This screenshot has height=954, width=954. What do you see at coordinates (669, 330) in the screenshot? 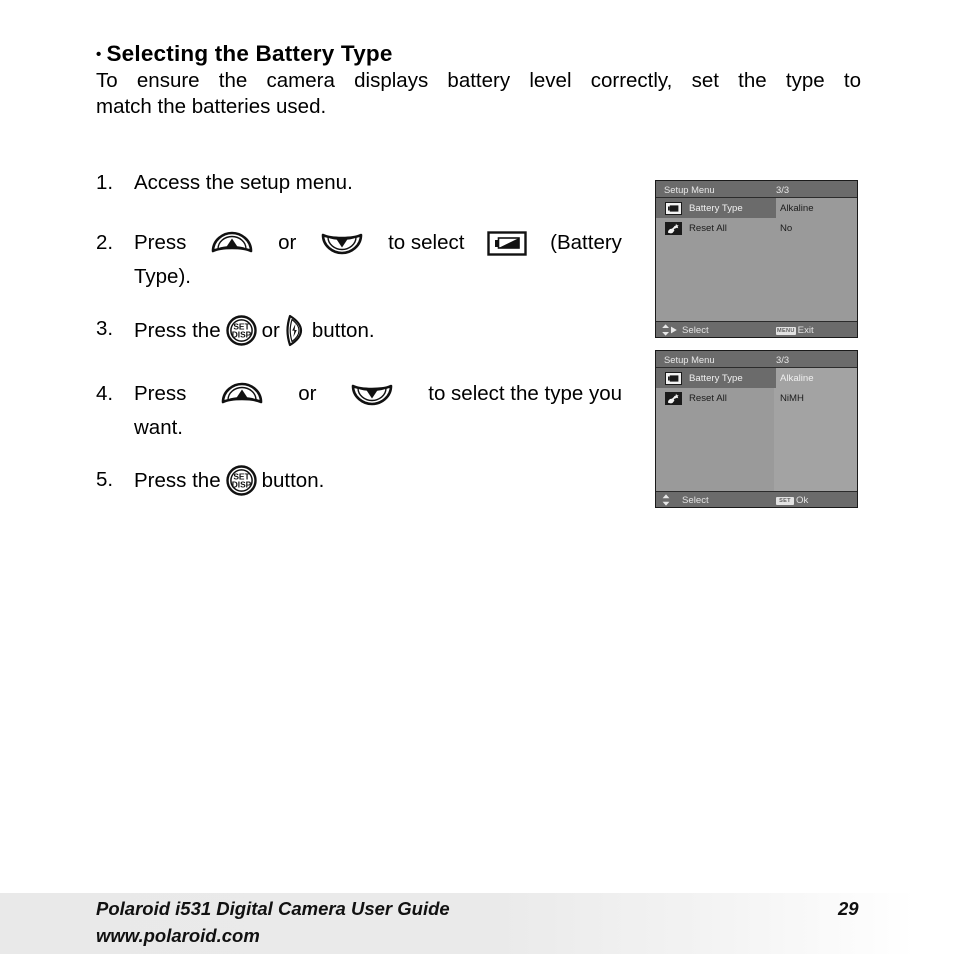
I see `up-down-right-arrows-icon` at bounding box center [669, 330].